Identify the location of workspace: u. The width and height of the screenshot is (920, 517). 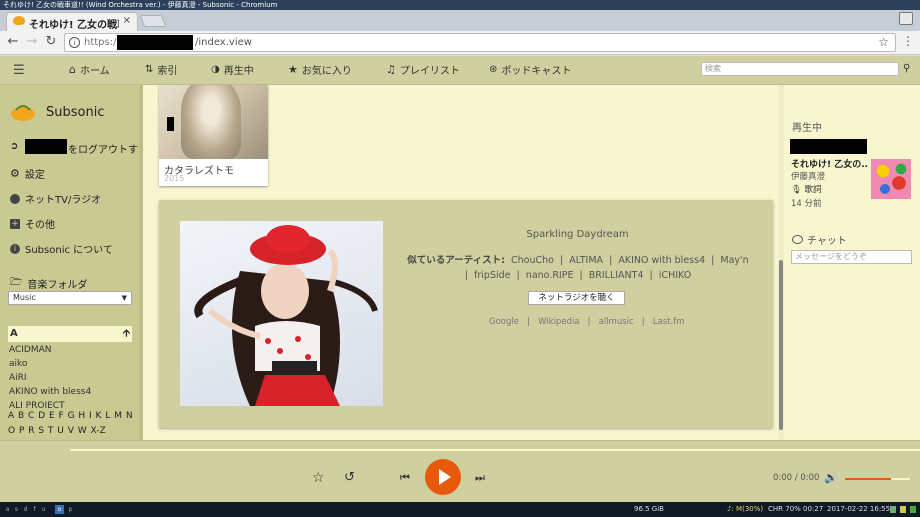
(43, 509).